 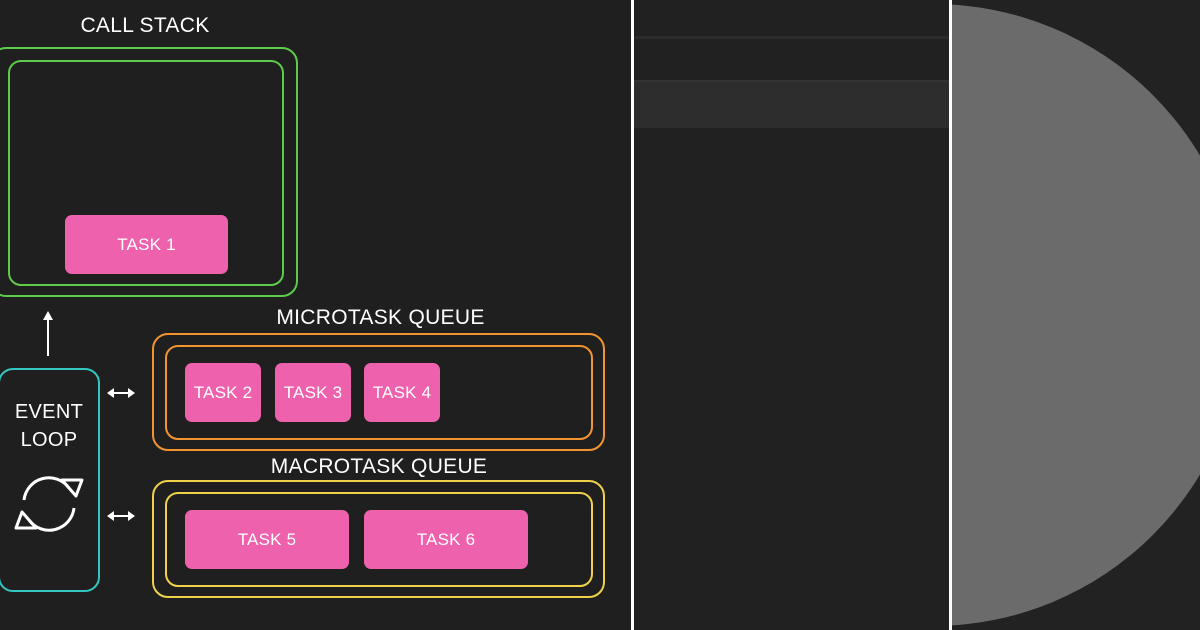 I want to click on call-stack-task-1: TASK 1, so click(x=146, y=244).